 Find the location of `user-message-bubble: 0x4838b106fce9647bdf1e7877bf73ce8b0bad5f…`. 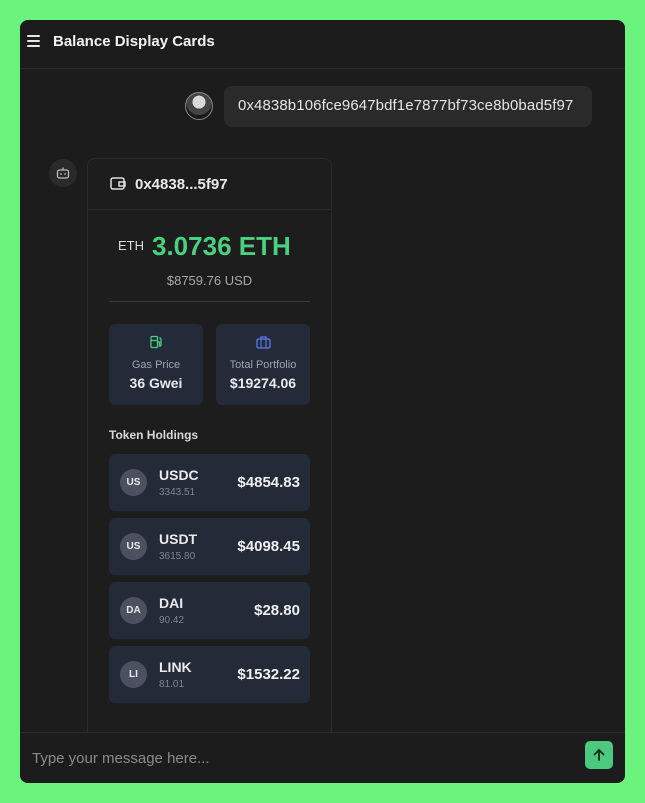

user-message-bubble: 0x4838b106fce9647bdf1e7877bf73ce8b0bad5f… is located at coordinates (408, 106).